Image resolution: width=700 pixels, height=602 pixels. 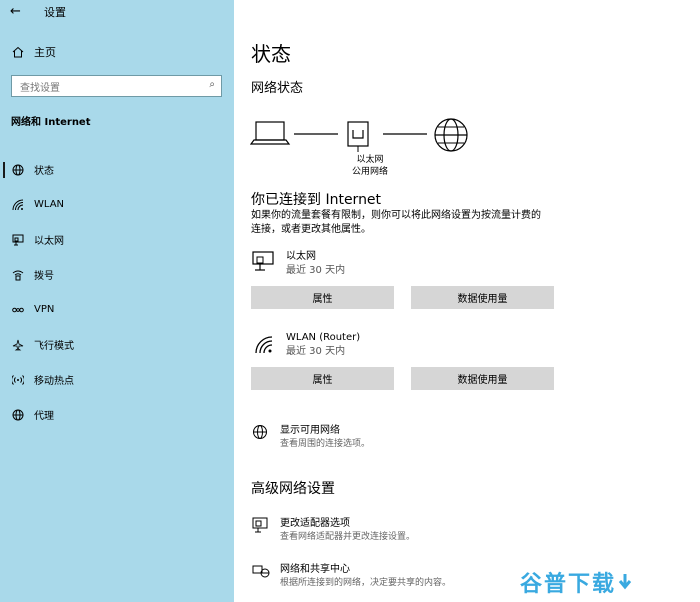 I want to click on proxy-icon, so click(x=18, y=415).